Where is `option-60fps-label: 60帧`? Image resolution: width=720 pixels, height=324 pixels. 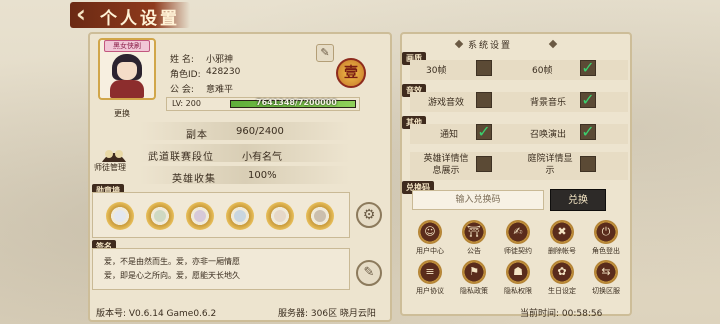
option-60fps-label: 60帧 is located at coordinates (542, 71).